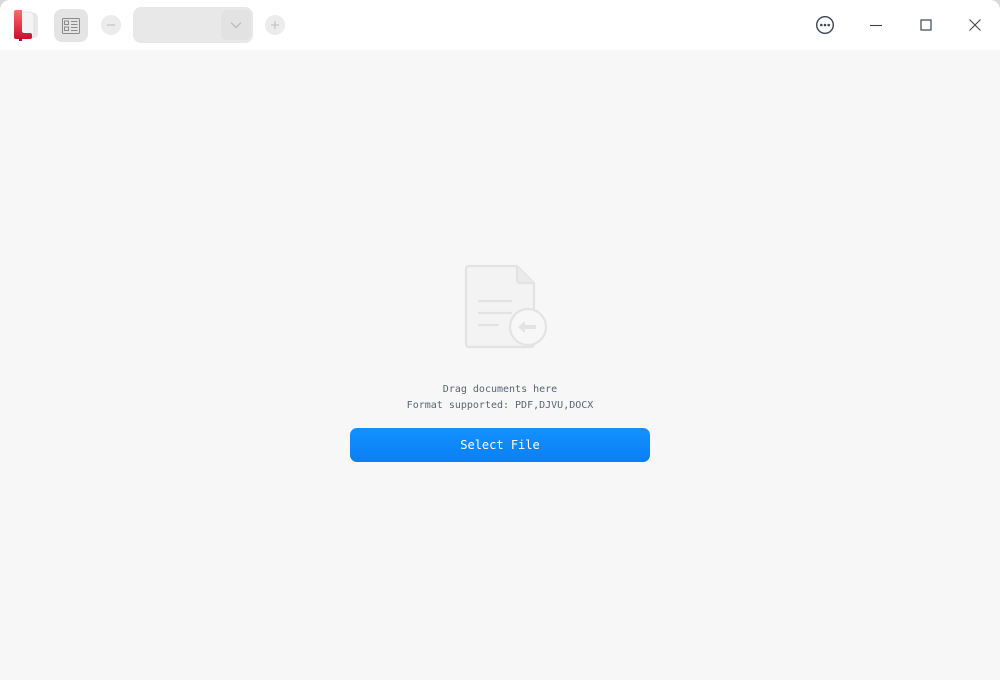 Image resolution: width=1000 pixels, height=680 pixels. I want to click on close-icon, so click(975, 25).